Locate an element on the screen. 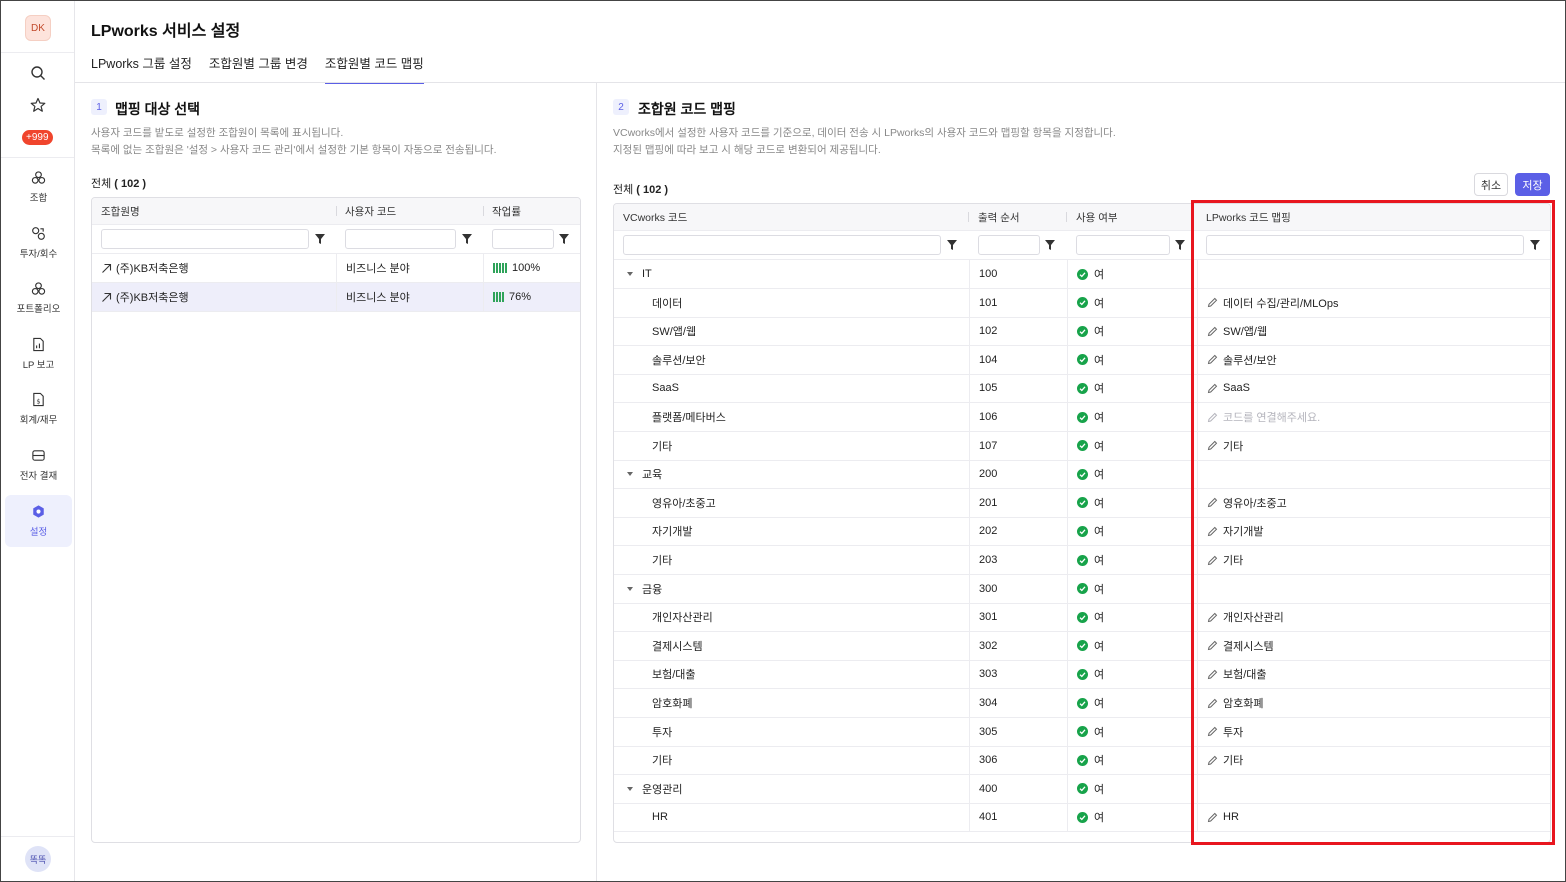 Image resolution: width=1566 pixels, height=882 pixels. user-code-filter-input is located at coordinates (400, 239).